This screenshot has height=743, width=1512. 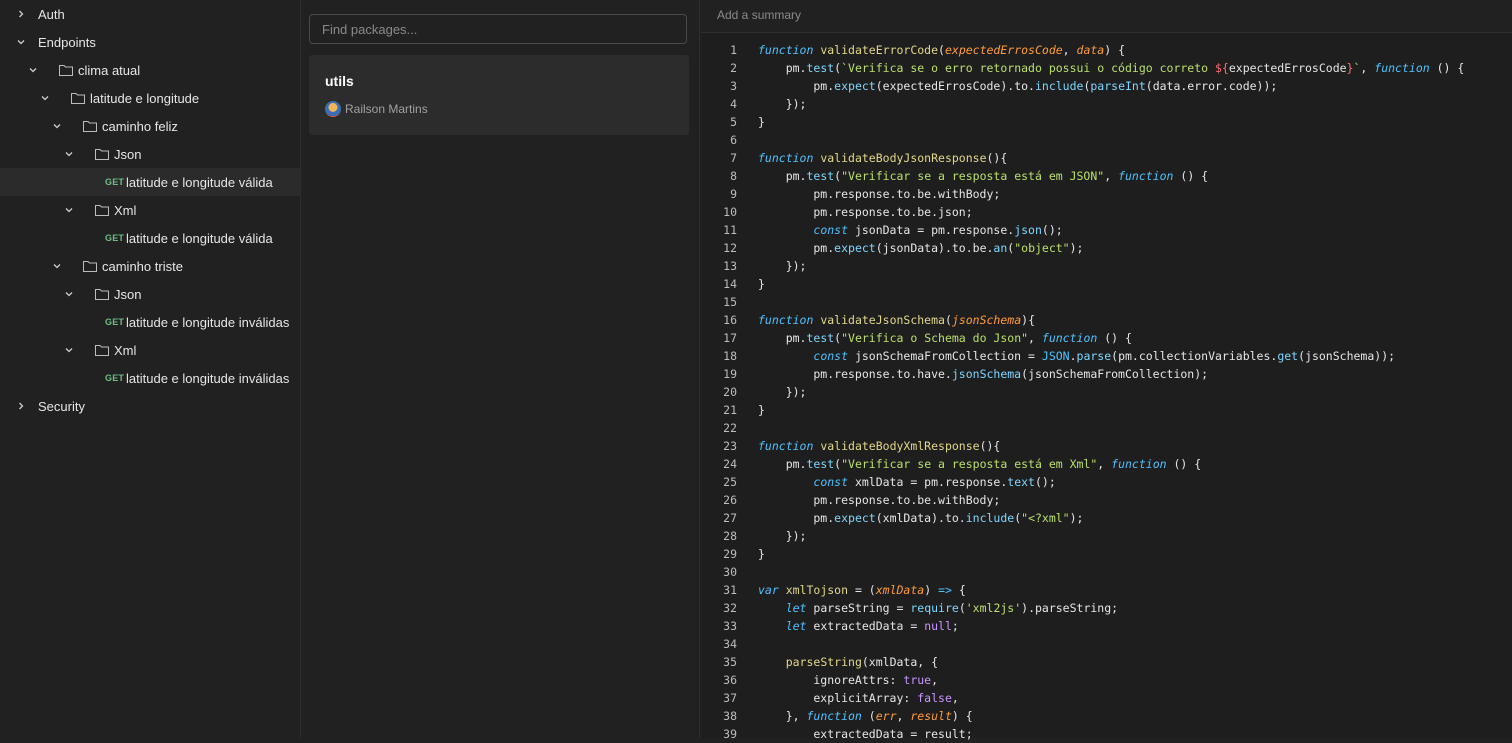 I want to click on code-token: (){, so click(x=997, y=158).